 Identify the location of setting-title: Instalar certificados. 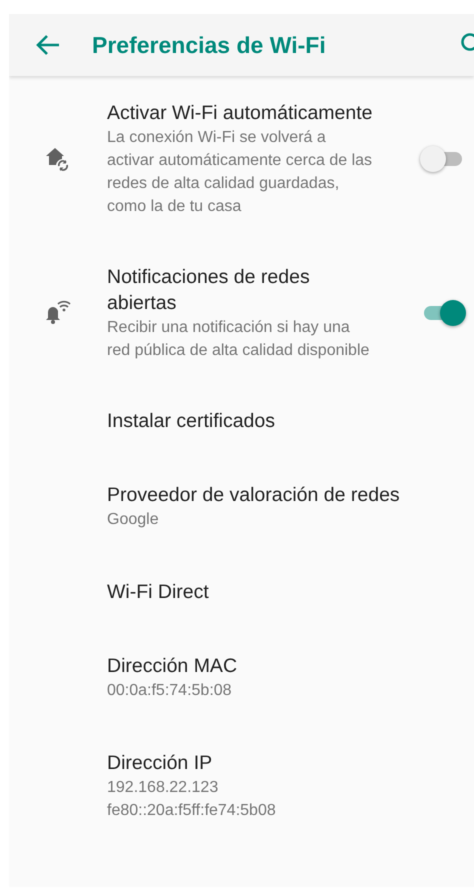
(191, 421).